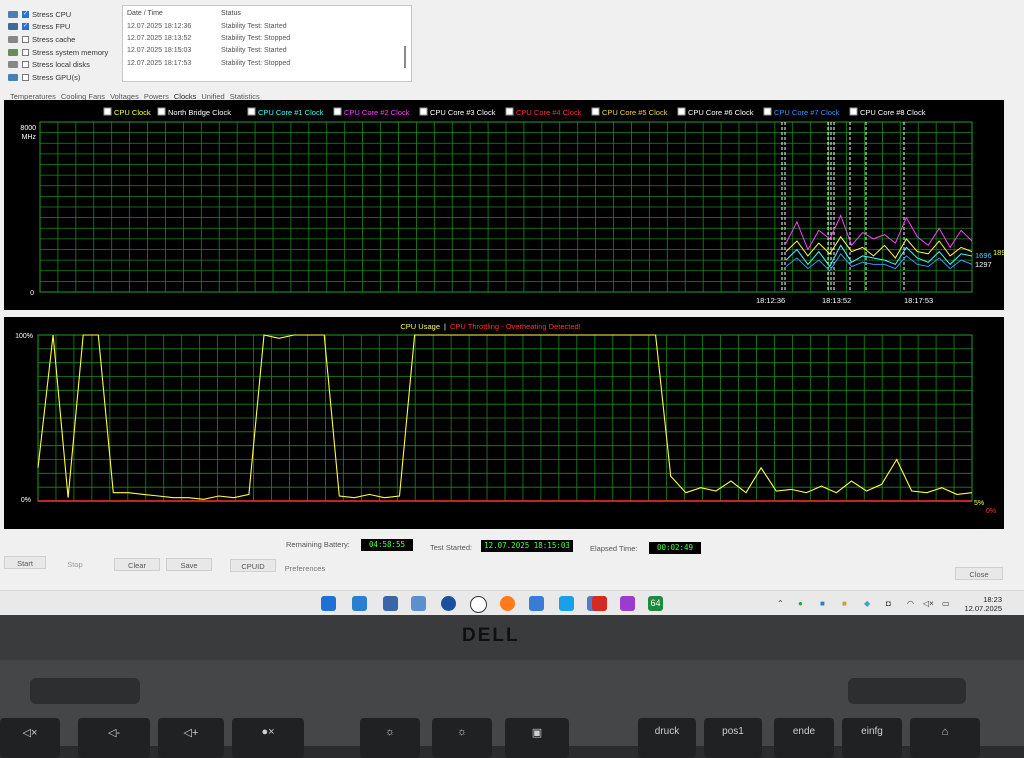 This screenshot has height=758, width=1024. What do you see at coordinates (893, 112) in the screenshot?
I see `legend-label: CPU Core #8 Clock` at bounding box center [893, 112].